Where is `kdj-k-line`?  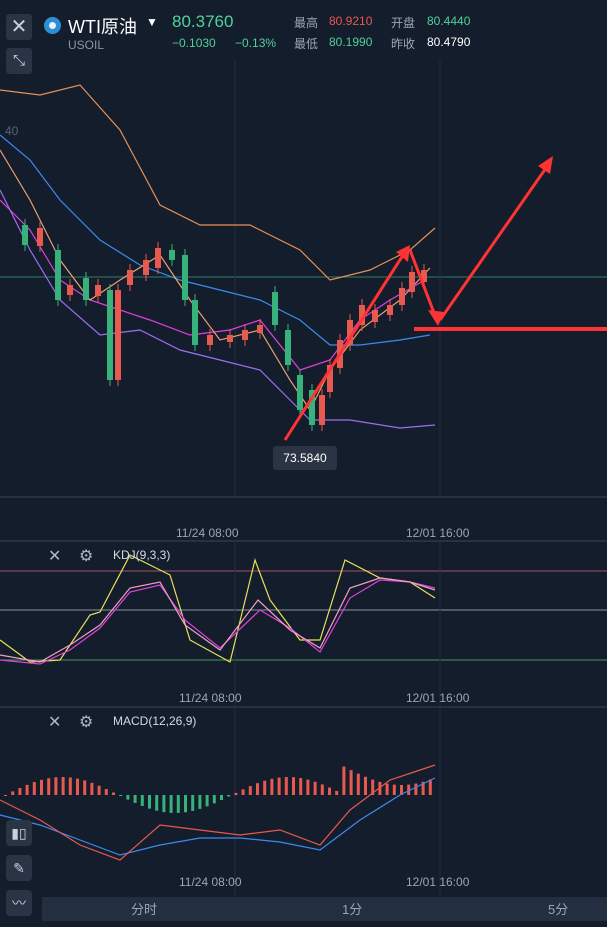
kdj-k-line is located at coordinates (218, 620).